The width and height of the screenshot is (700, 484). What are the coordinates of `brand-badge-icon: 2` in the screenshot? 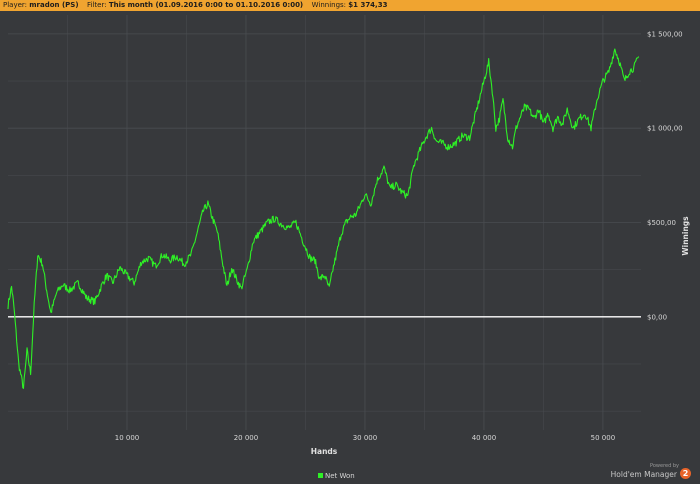 It's located at (685, 473).